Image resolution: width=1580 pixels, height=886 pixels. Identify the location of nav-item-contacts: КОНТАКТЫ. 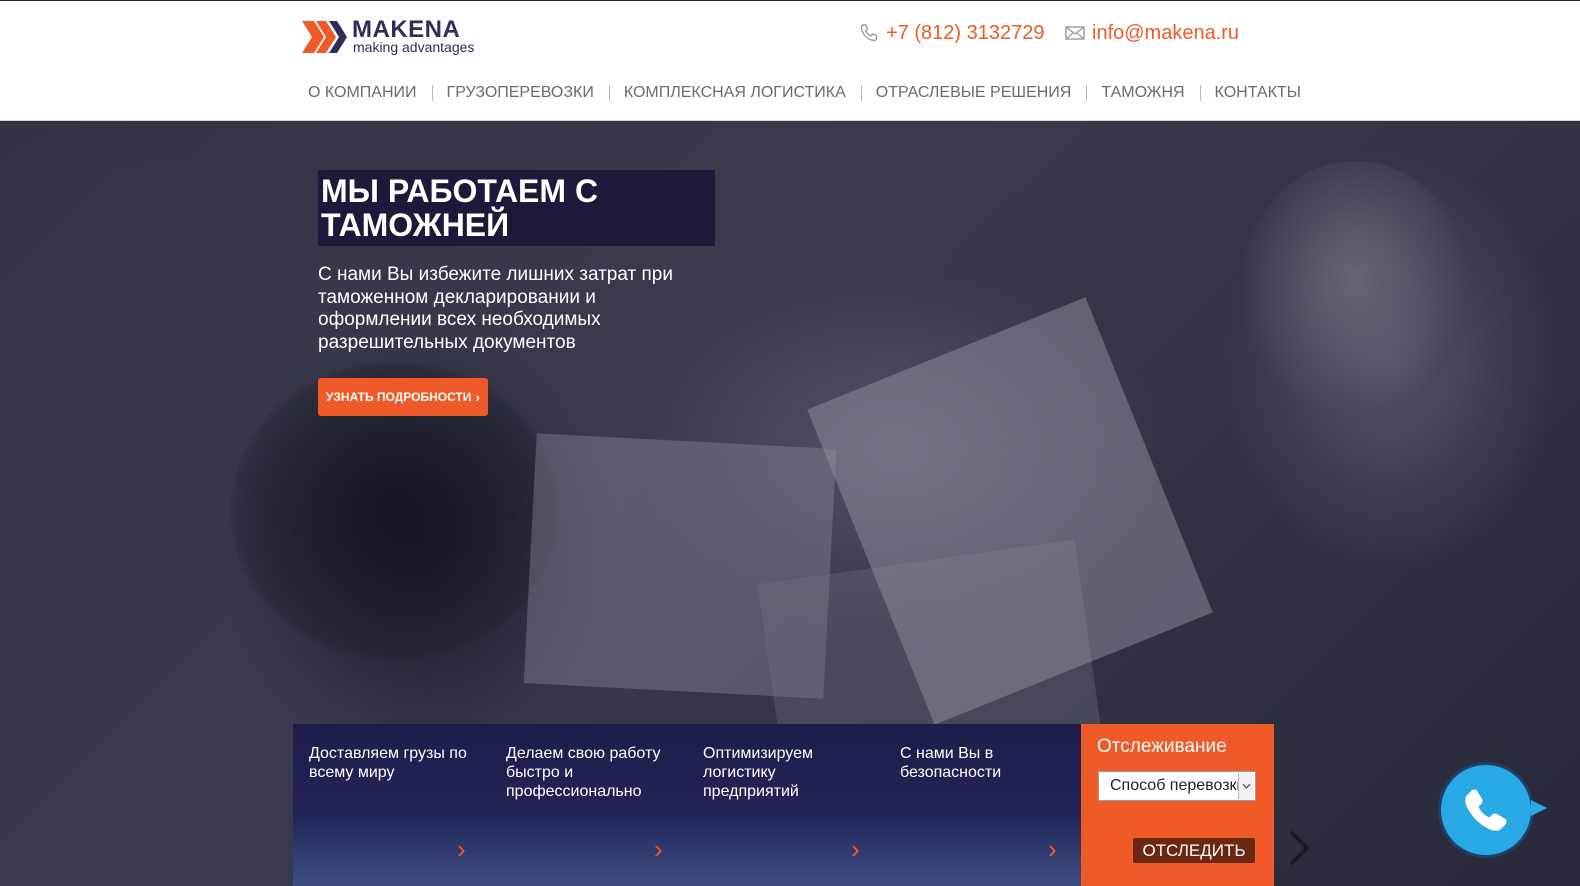
(1257, 93).